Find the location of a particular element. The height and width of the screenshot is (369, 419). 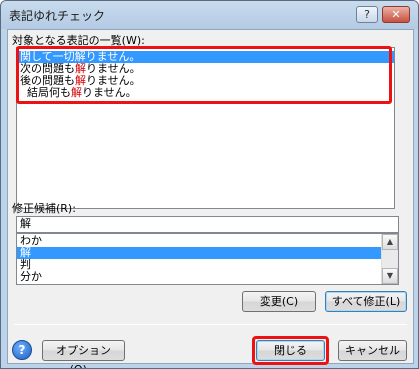

change-button: 変更(C) is located at coordinates (279, 301).